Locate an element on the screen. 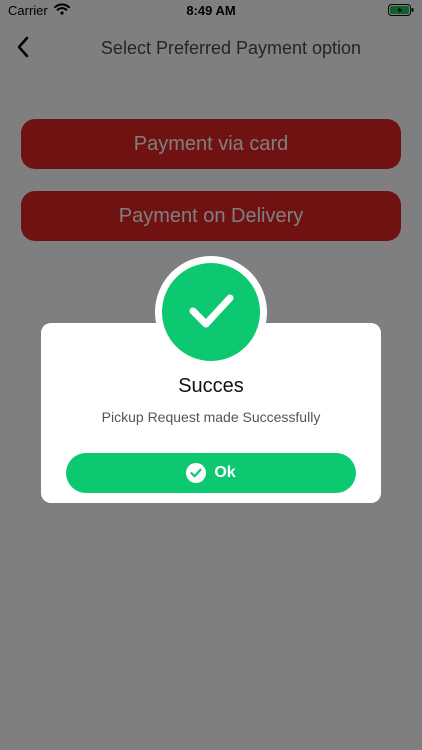 This screenshot has height=750, width=422. check-circle-icon is located at coordinates (196, 473).